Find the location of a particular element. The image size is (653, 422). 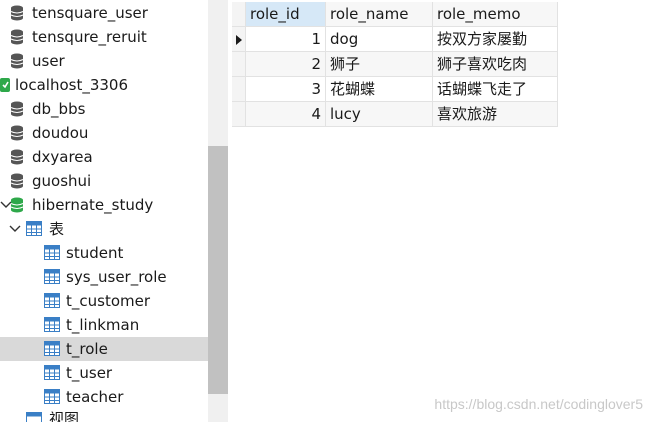

tree-item-t-role: t_role is located at coordinates (104, 349).